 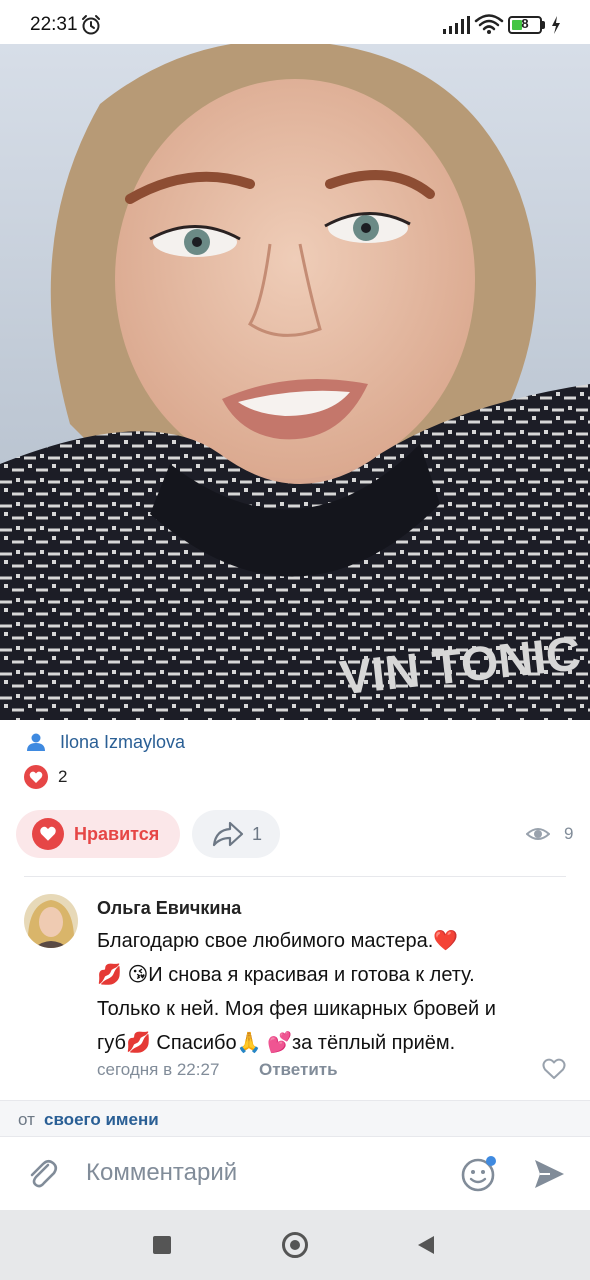 I want to click on charging-icon, so click(x=556, y=25).